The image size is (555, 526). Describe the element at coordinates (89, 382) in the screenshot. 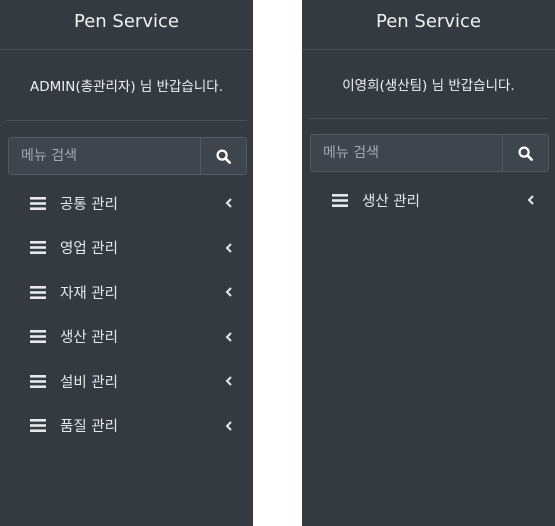

I see `sidebar-item-label: 설비 관리` at that location.